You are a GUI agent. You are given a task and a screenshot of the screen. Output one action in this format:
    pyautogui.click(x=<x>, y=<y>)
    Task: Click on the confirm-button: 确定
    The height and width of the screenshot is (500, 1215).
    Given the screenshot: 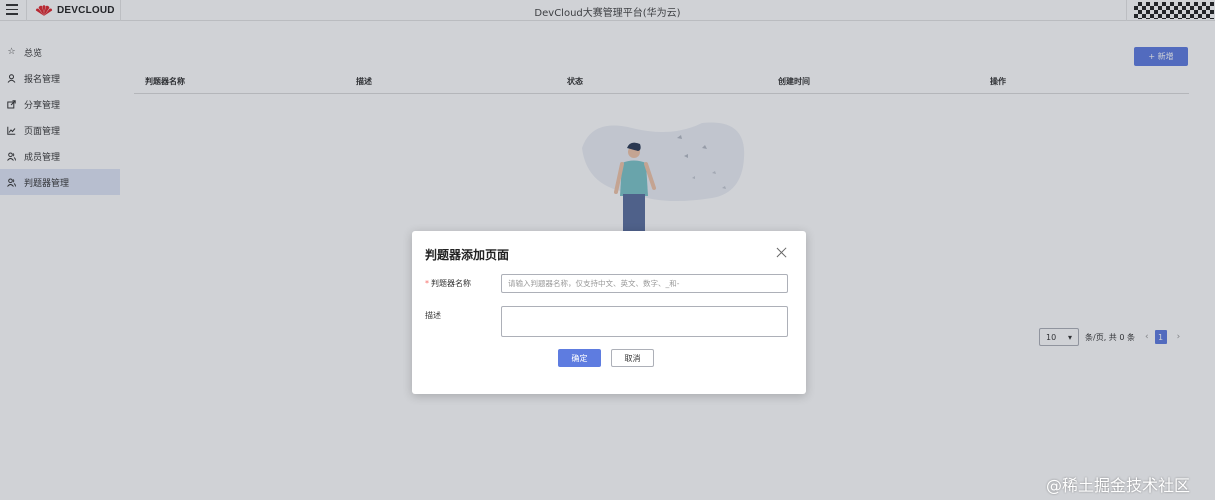 What is the action you would take?
    pyautogui.click(x=579, y=358)
    